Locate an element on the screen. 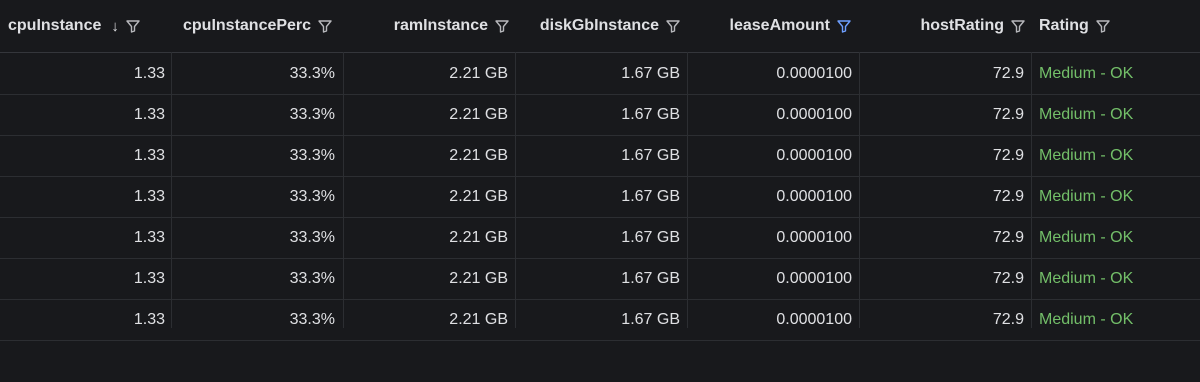 This screenshot has height=382, width=1200. column-header-Rating: Rating is located at coordinates (1114, 26).